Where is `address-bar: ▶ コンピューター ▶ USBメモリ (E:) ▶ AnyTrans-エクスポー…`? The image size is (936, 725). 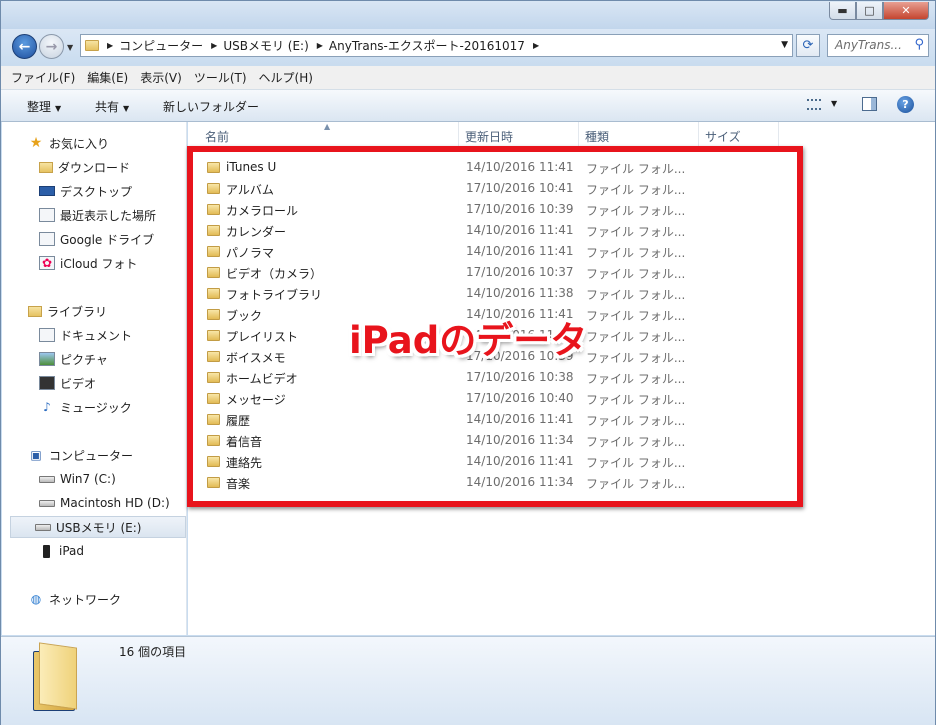
address-bar: ▶ コンピューター ▶ USBメモリ (E:) ▶ AnyTrans-エクスポー… is located at coordinates (436, 45).